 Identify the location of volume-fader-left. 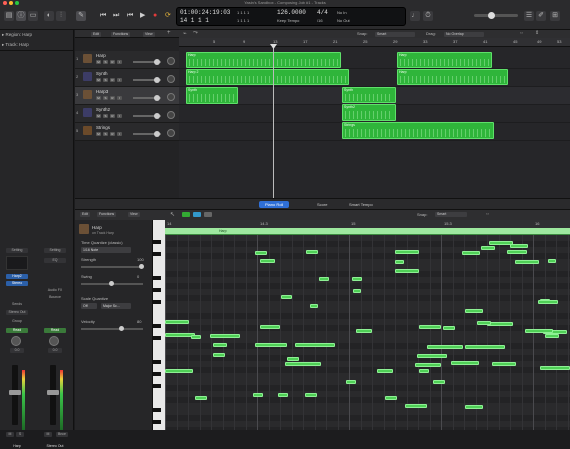
(15, 395).